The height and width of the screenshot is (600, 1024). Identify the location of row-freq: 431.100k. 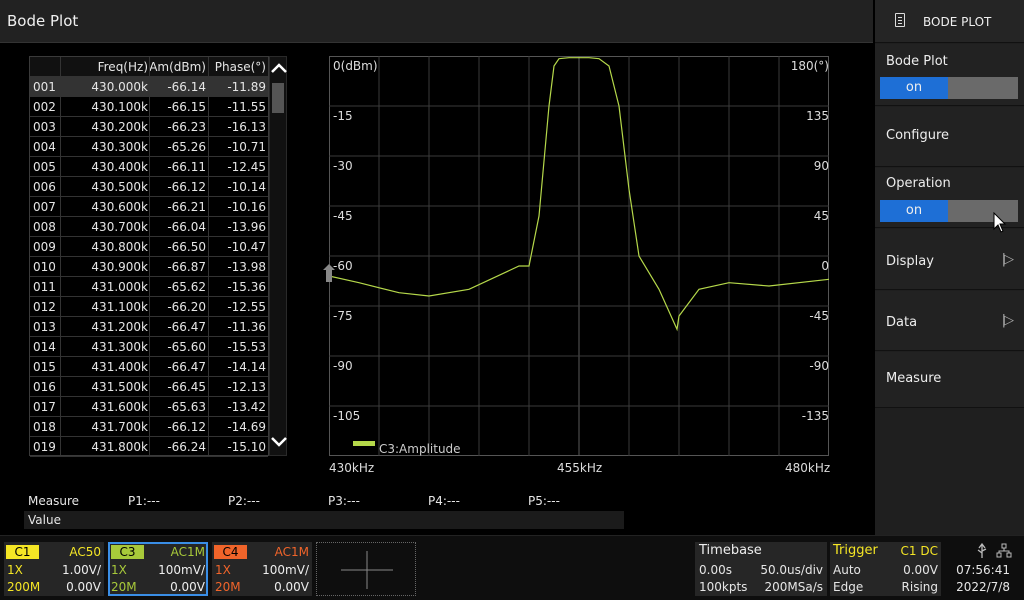
(119, 307).